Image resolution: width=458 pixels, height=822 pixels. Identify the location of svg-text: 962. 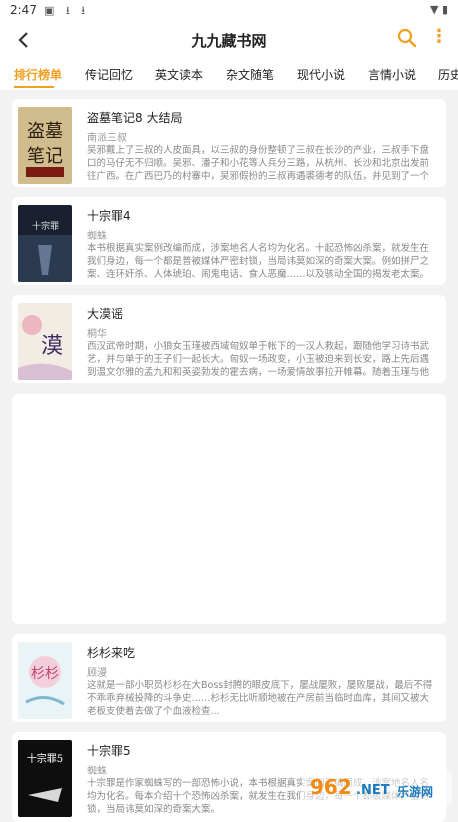
(331, 787).